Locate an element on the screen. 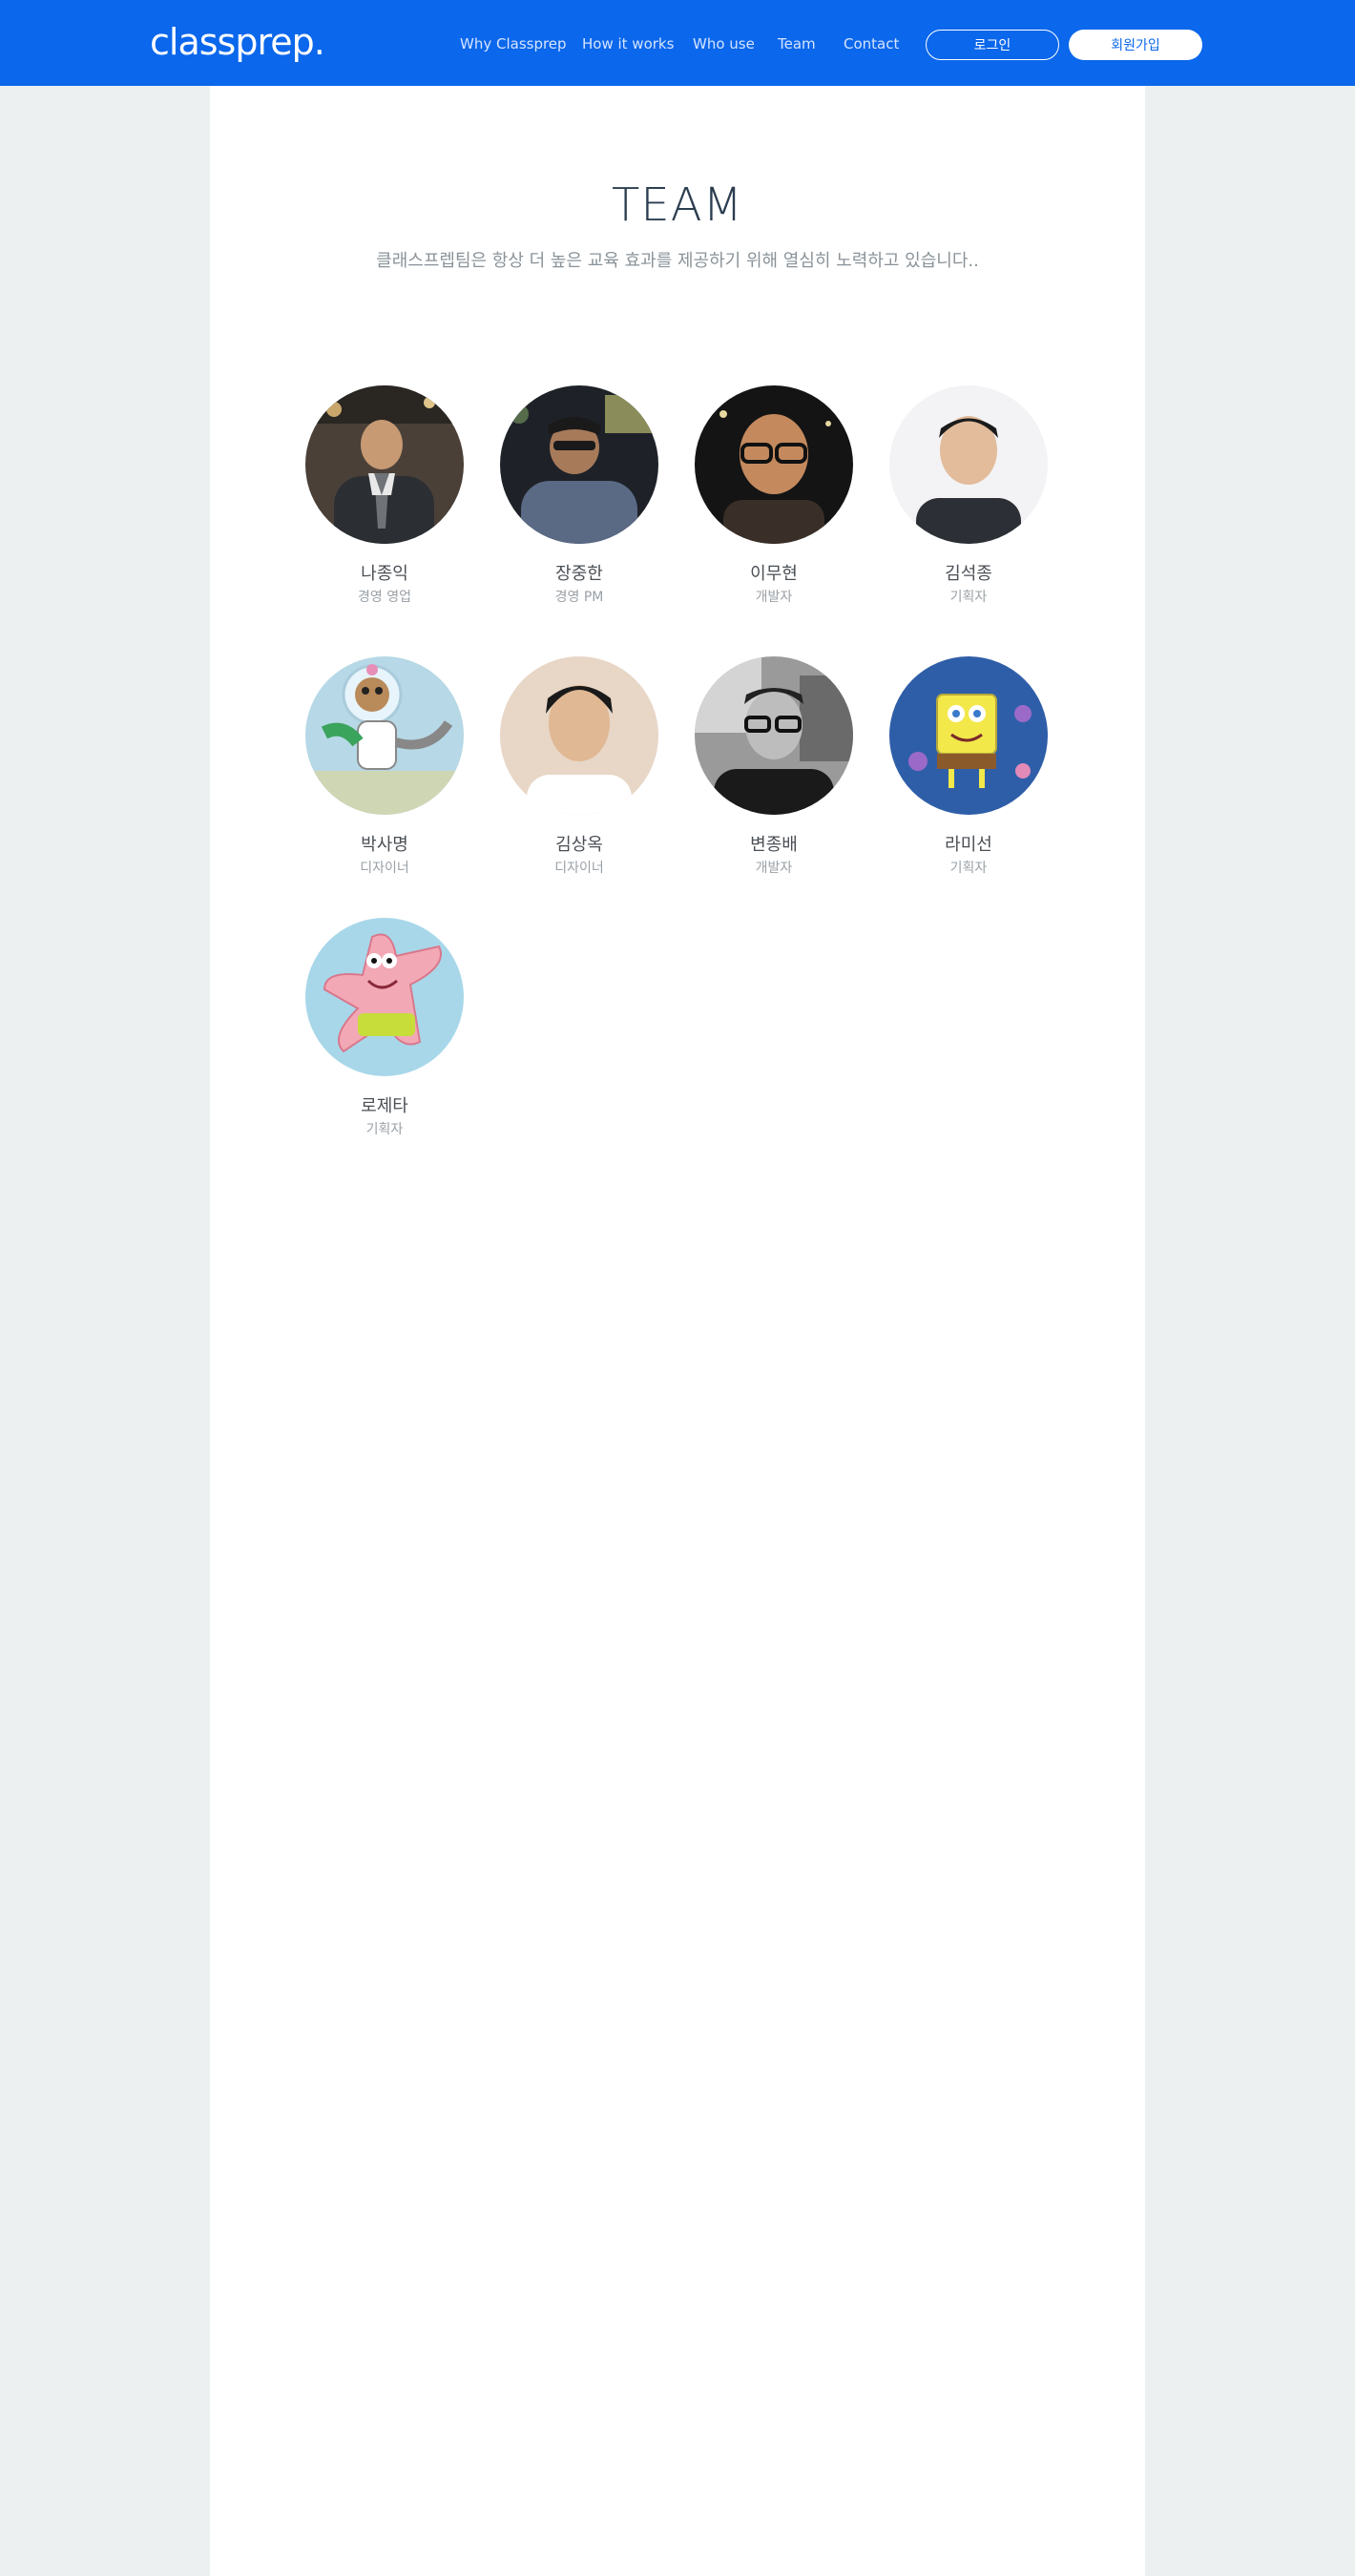 This screenshot has width=1355, height=2576. signup-button: 회원가입 is located at coordinates (1135, 45).